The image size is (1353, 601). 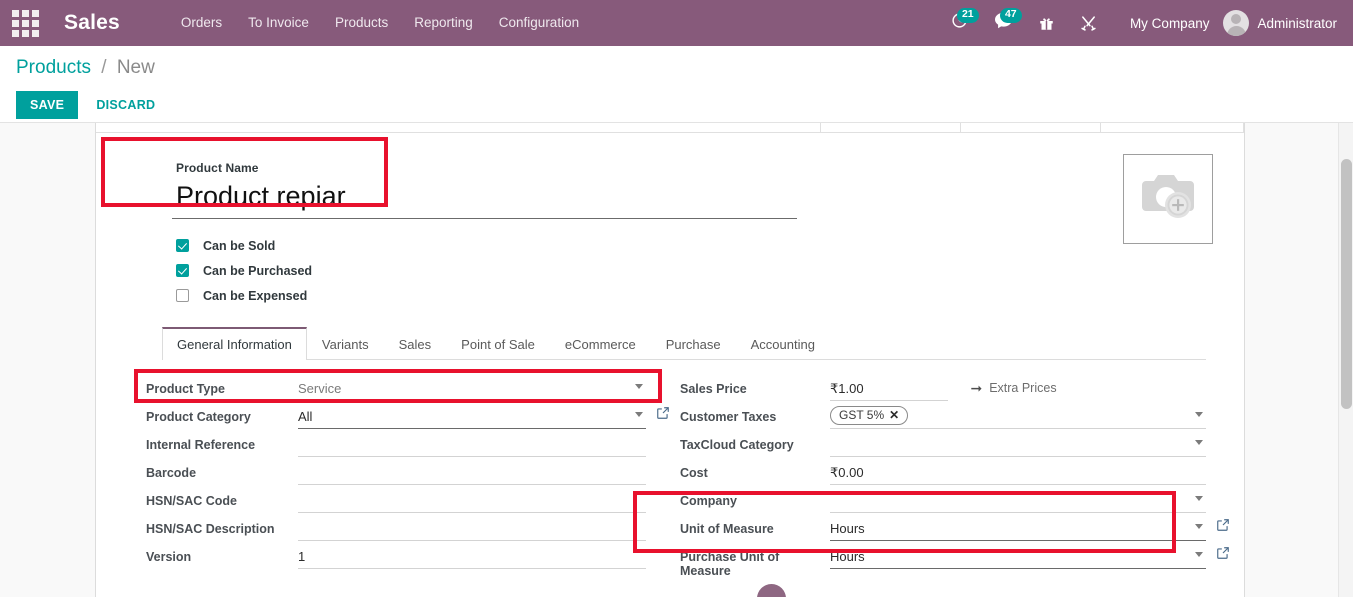 I want to click on field-taxcloud-category: TaxCloud Category, so click(x=943, y=448).